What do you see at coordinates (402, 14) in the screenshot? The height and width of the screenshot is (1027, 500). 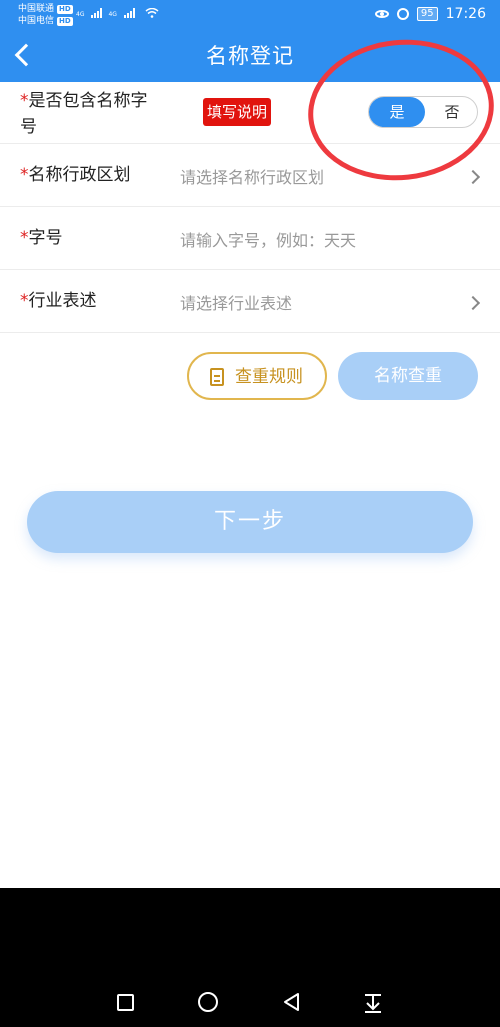 I see `alarm-icon` at bounding box center [402, 14].